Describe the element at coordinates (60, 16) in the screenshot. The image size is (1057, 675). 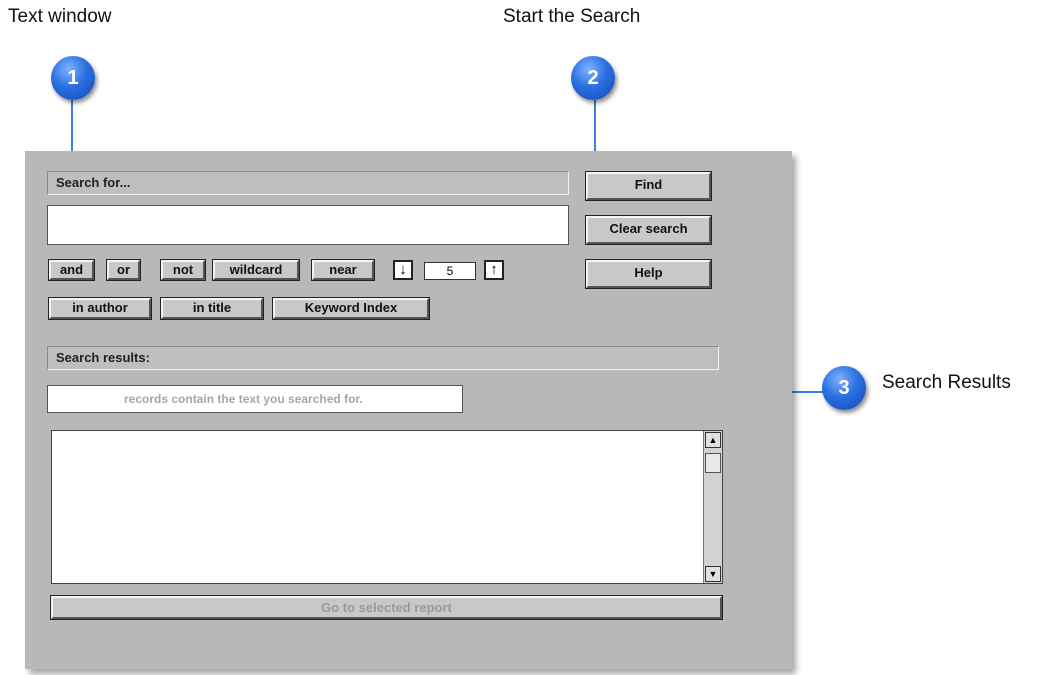
I see `callout-label-text-window: Text window` at that location.